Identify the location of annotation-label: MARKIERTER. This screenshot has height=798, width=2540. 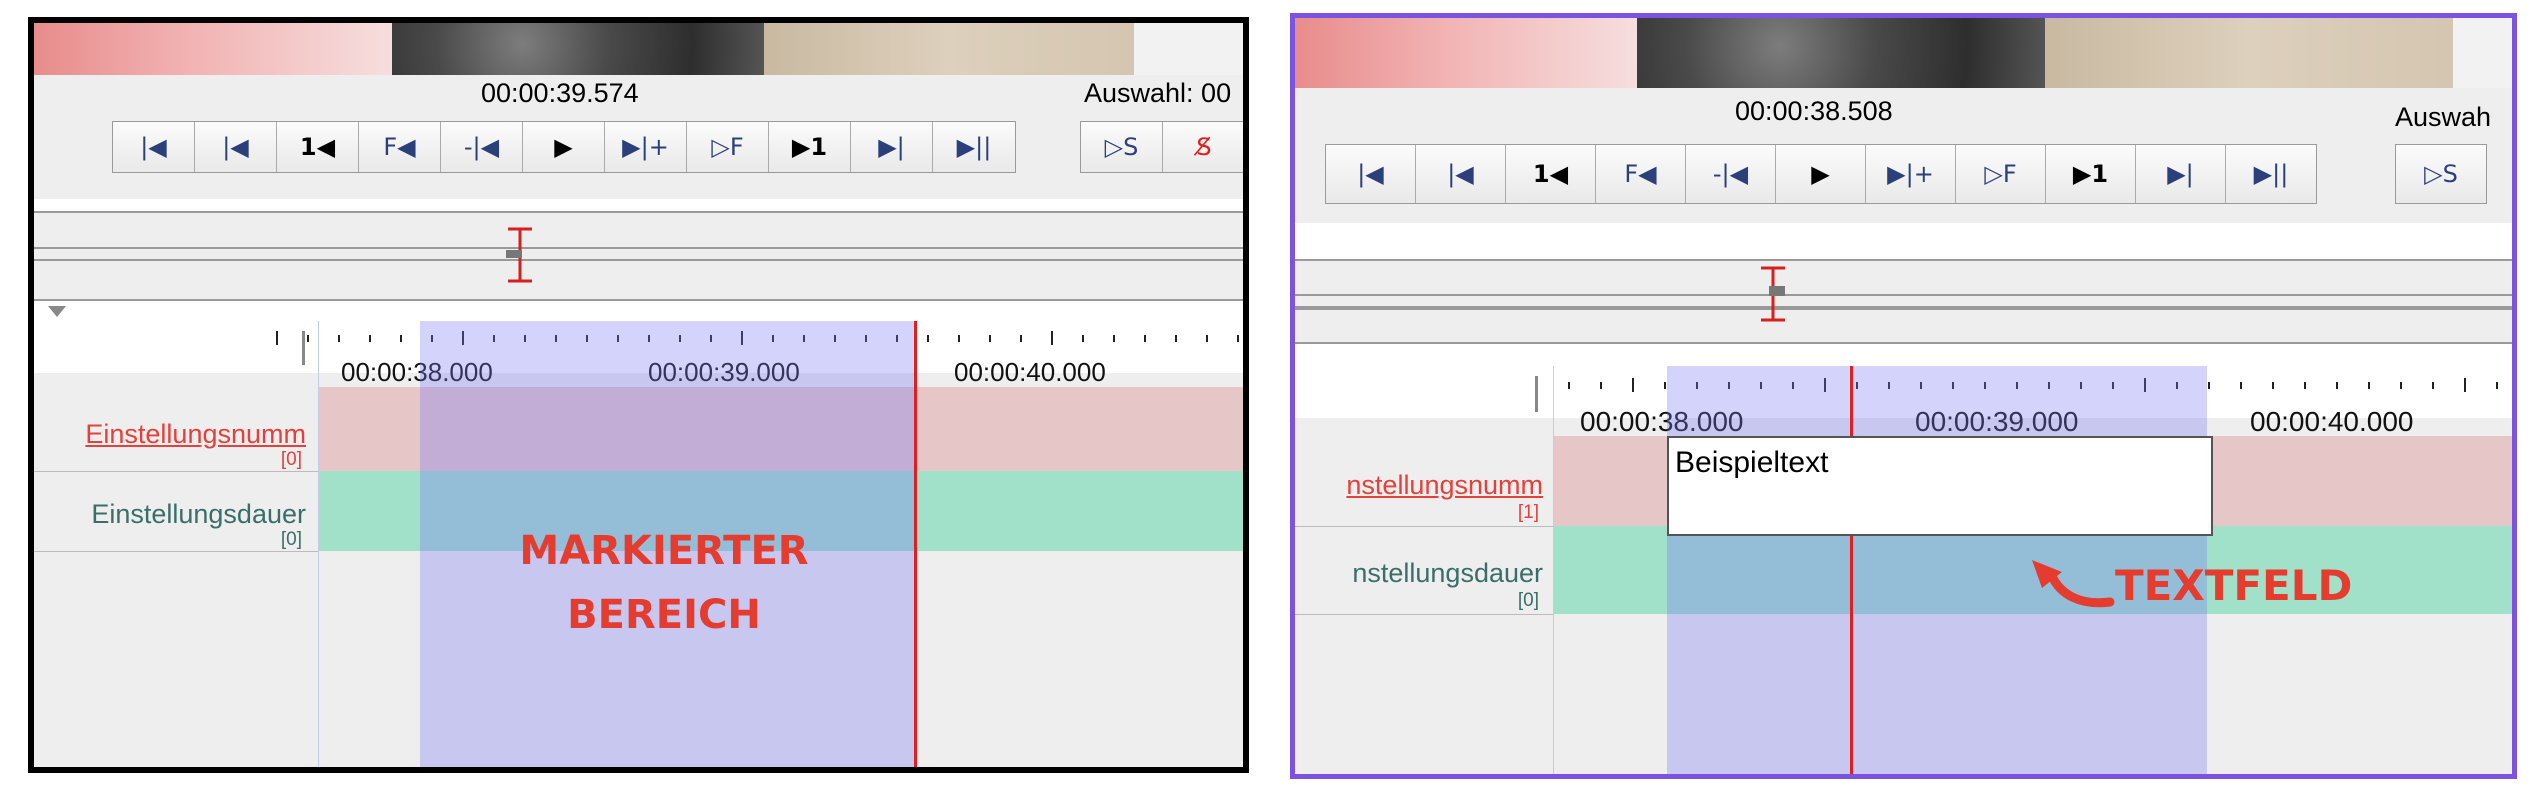
(664, 551).